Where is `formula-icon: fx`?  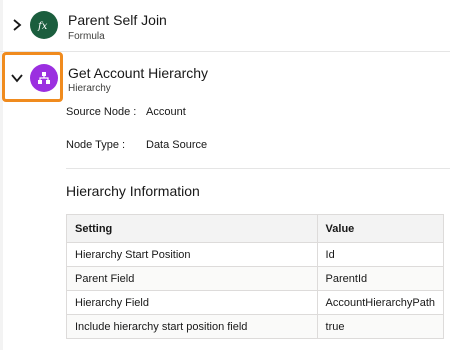
formula-icon: fx is located at coordinates (44, 25).